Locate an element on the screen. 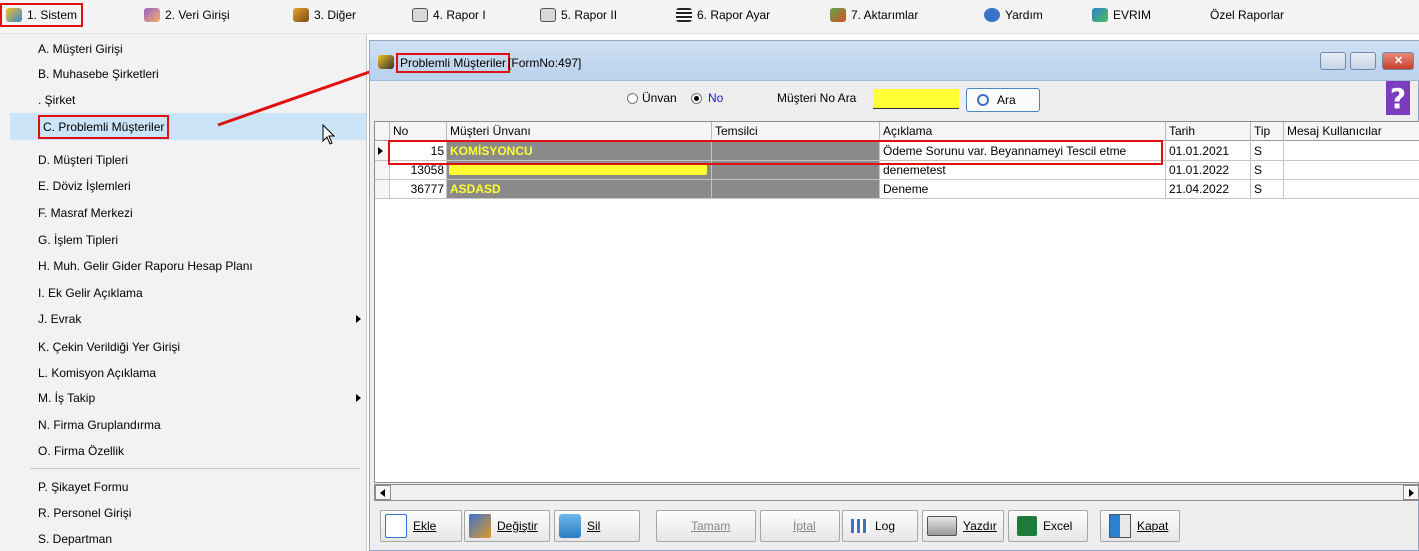  edit-pencil-icon is located at coordinates (480, 526).